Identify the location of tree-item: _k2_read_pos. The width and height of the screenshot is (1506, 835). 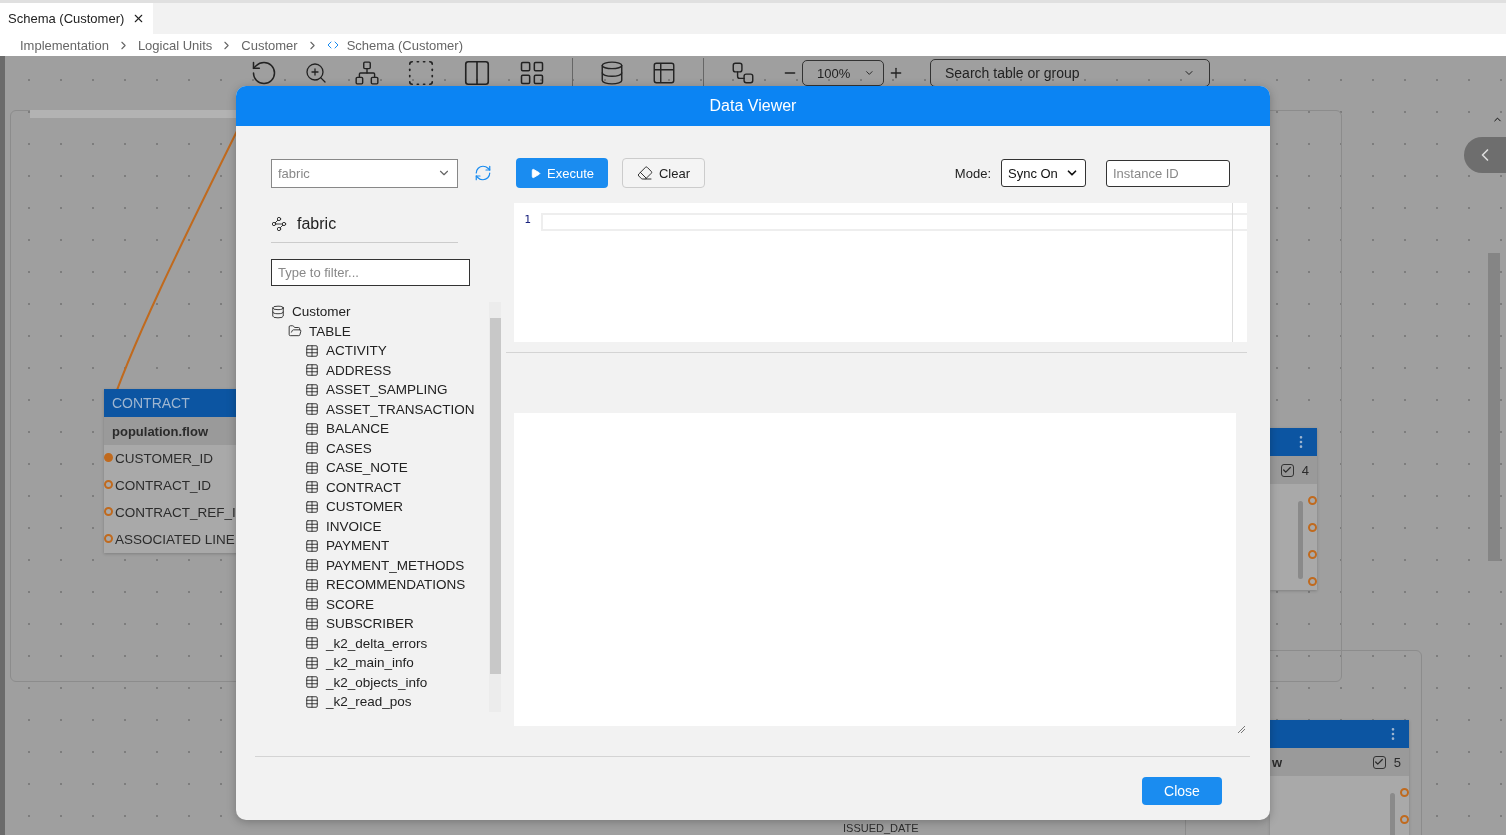
(386, 702).